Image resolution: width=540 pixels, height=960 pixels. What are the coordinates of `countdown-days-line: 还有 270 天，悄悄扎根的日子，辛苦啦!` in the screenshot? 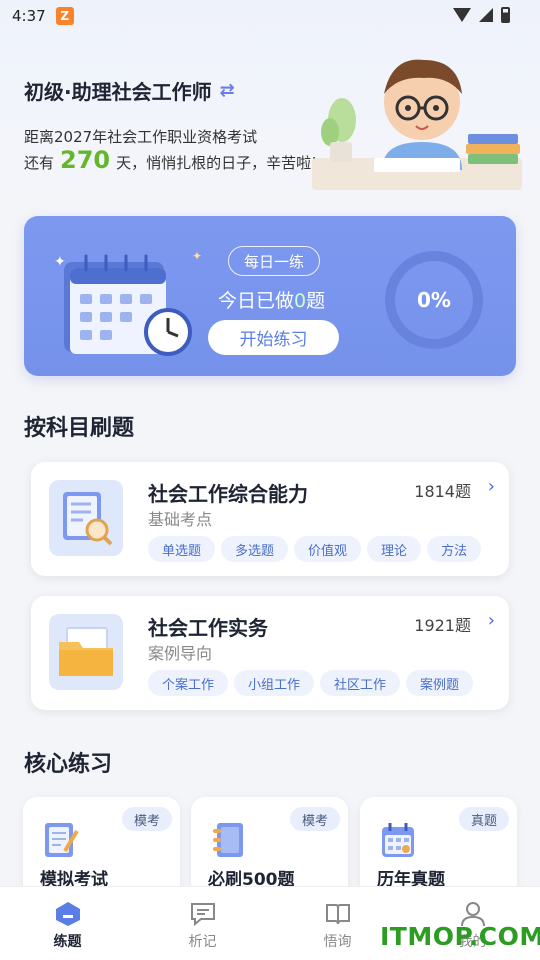 It's located at (170, 160).